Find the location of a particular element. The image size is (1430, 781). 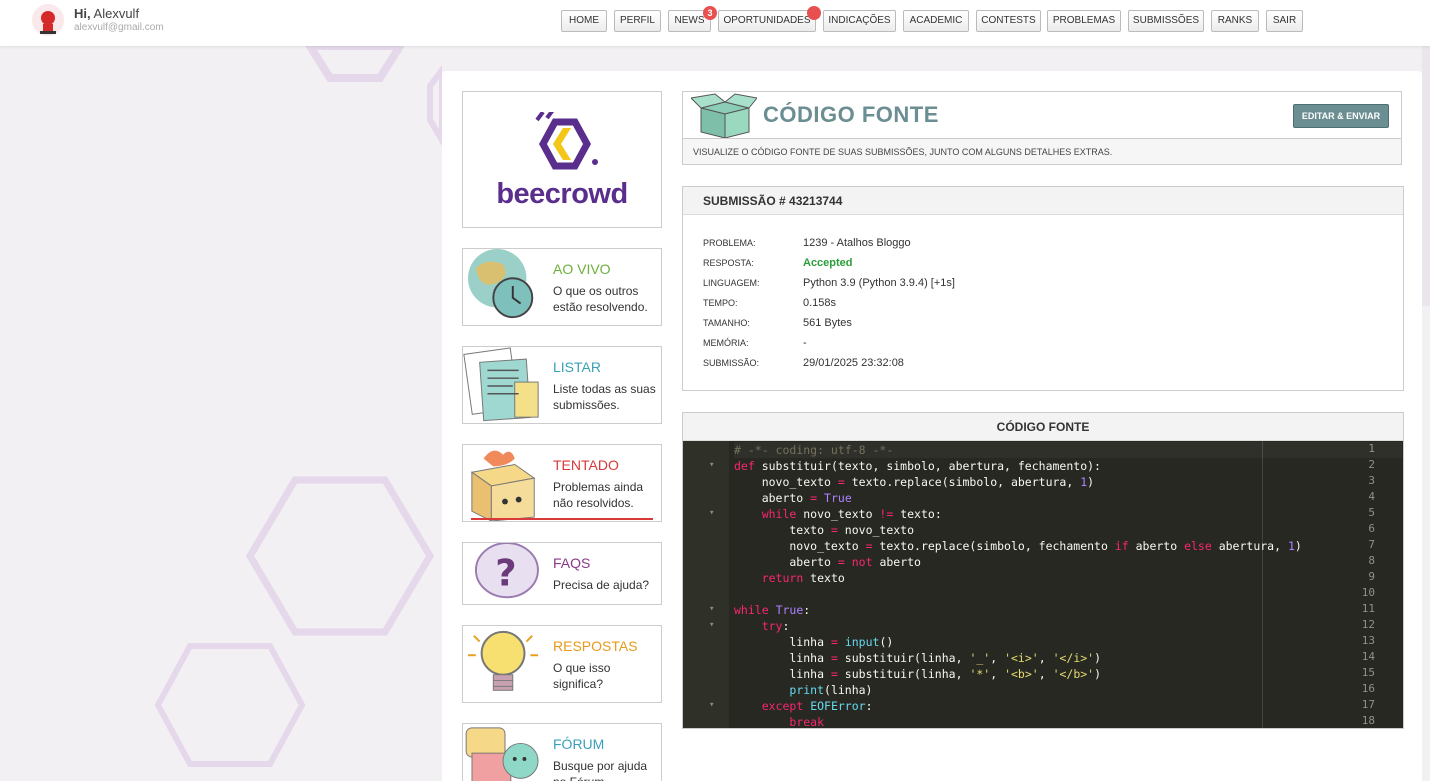

card-title: LISTAR is located at coordinates (577, 367).